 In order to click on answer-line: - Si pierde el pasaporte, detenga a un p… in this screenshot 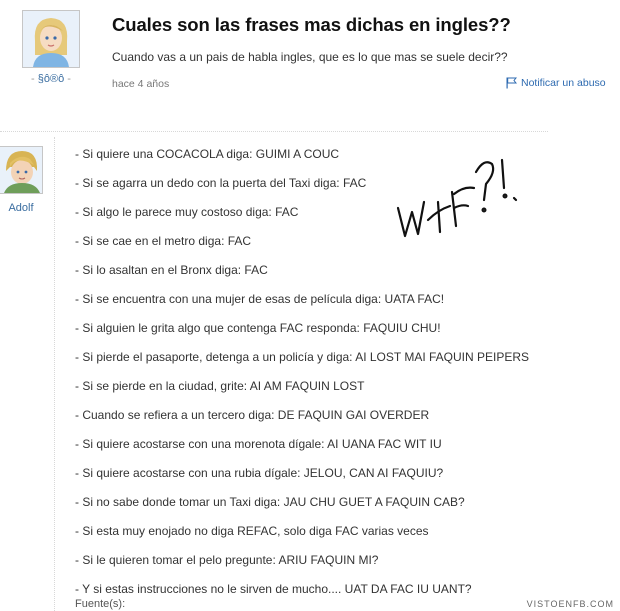, I will do `click(302, 357)`.